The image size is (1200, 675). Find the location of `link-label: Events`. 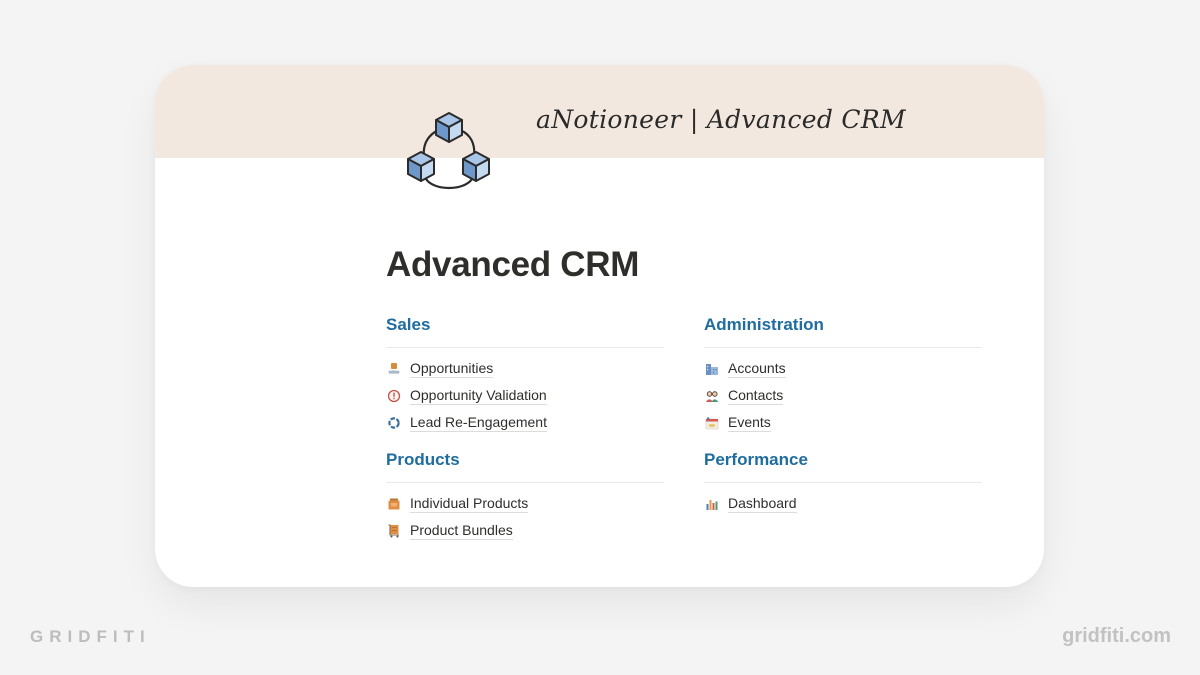

link-label: Events is located at coordinates (749, 422).